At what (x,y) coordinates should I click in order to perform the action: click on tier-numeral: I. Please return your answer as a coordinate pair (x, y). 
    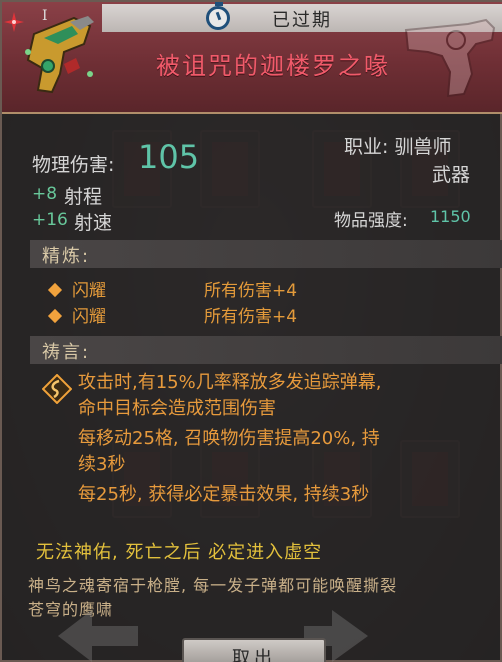
    Looking at the image, I should click on (45, 16).